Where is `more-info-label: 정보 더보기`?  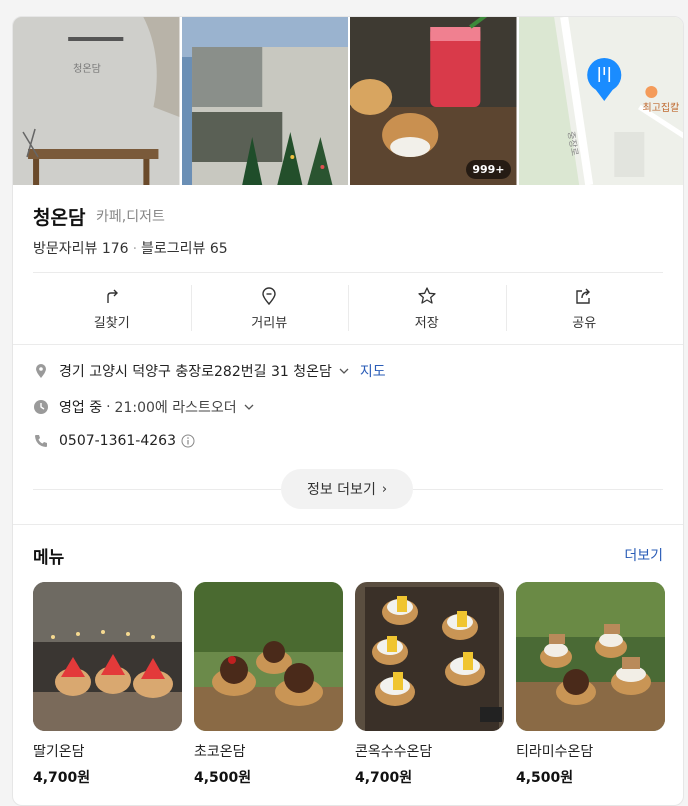 more-info-label: 정보 더보기 is located at coordinates (341, 490).